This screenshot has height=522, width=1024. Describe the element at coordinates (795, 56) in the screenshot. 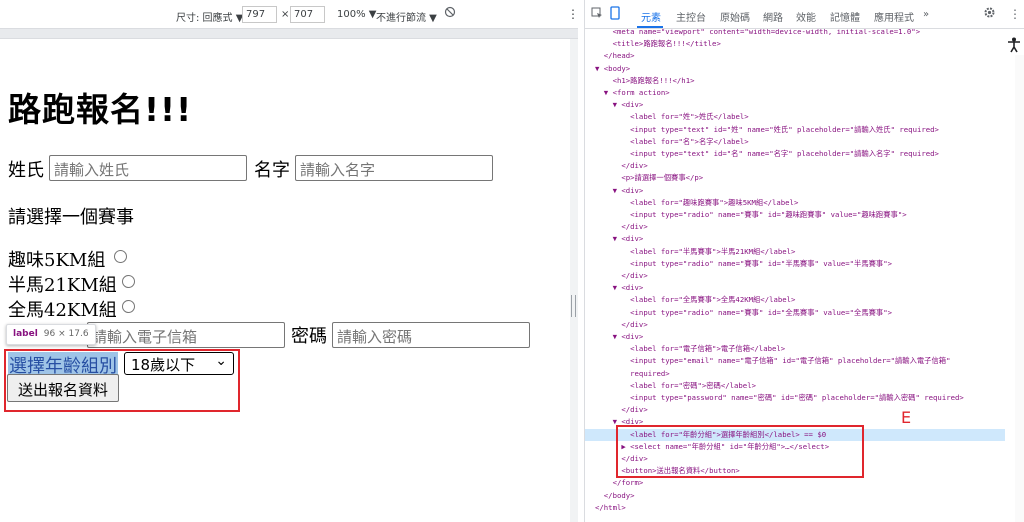

I see `dom-line: </head>` at that location.